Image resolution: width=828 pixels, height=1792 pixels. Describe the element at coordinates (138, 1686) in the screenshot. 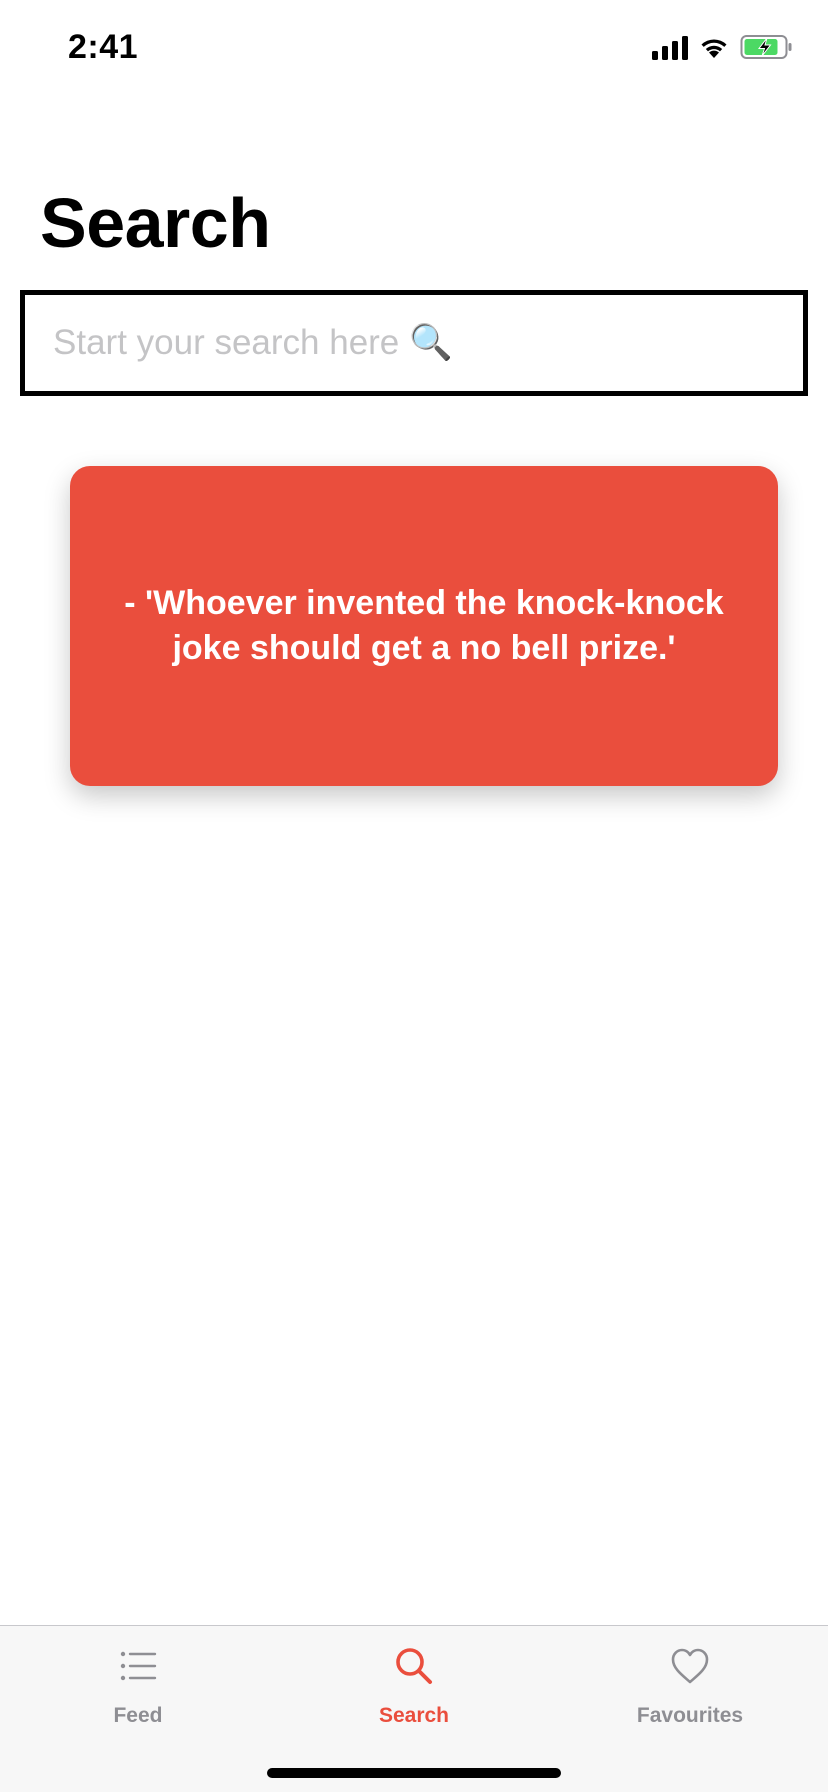

I see `tab-feed: Feed` at that location.